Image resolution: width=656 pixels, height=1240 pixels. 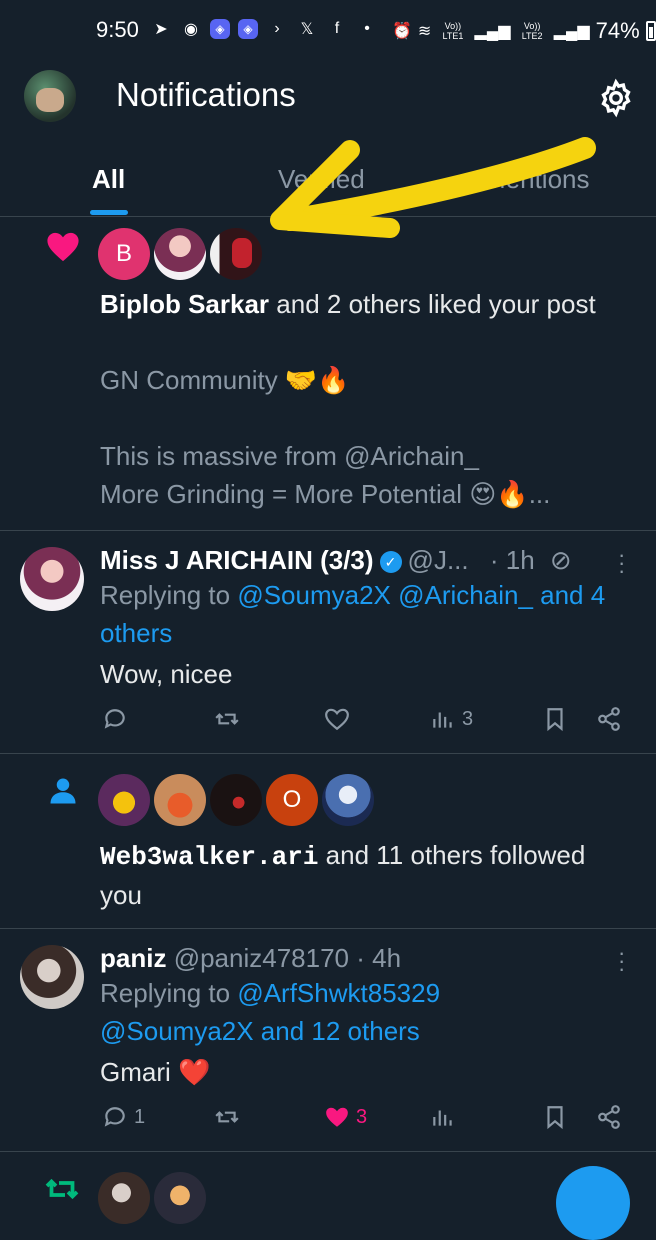 What do you see at coordinates (169, 595) in the screenshot?
I see `replying-prefix: Replying to` at bounding box center [169, 595].